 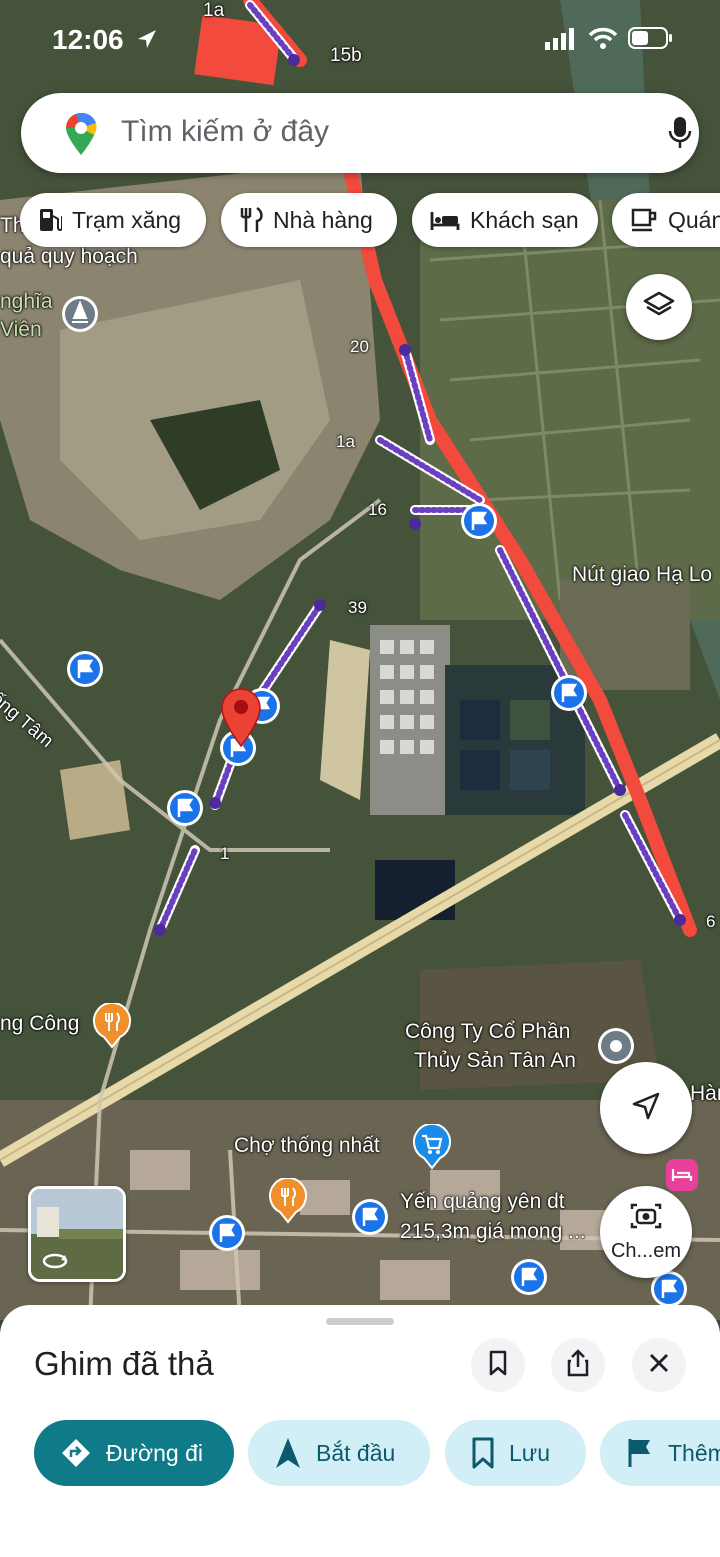 I want to click on map-label: 1a, so click(x=214, y=10).